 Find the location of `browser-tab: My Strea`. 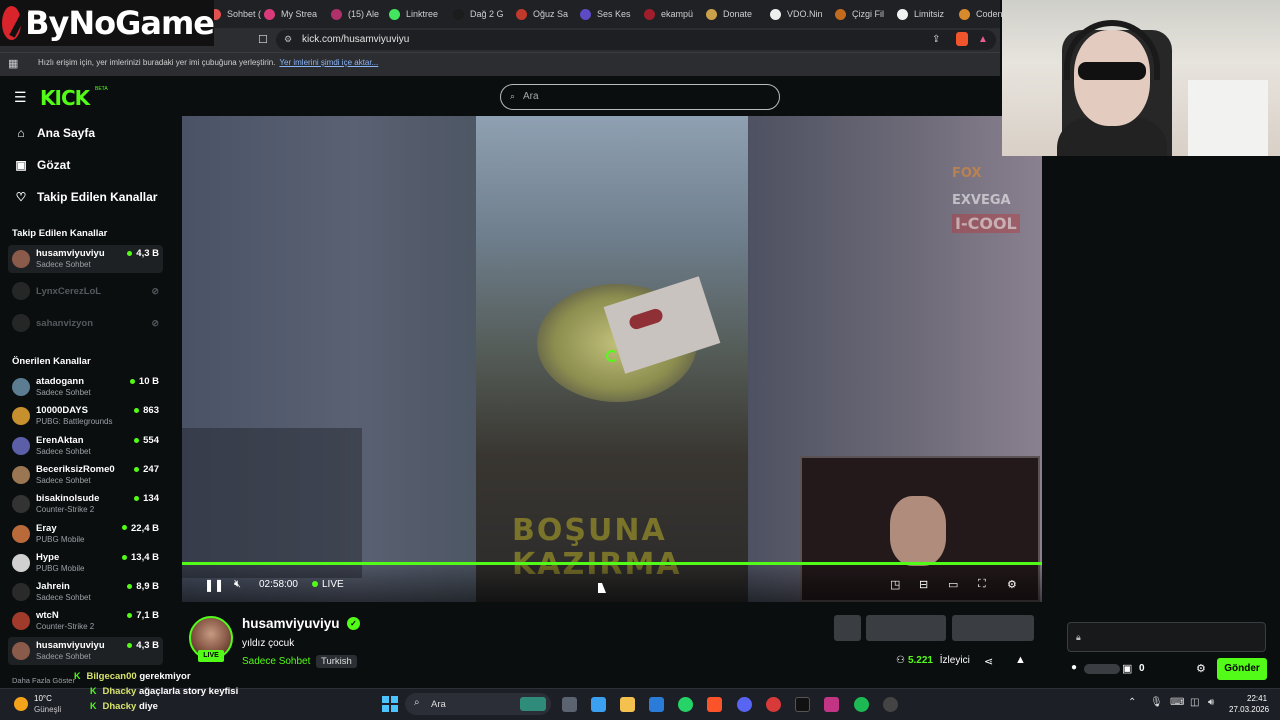

browser-tab: My Strea is located at coordinates (290, 14).